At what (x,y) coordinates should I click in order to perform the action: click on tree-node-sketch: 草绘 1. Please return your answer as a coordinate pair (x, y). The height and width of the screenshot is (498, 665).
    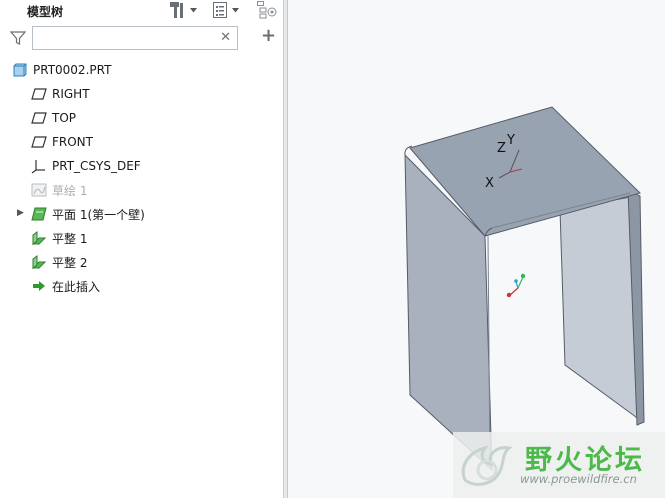
    Looking at the image, I should click on (58, 190).